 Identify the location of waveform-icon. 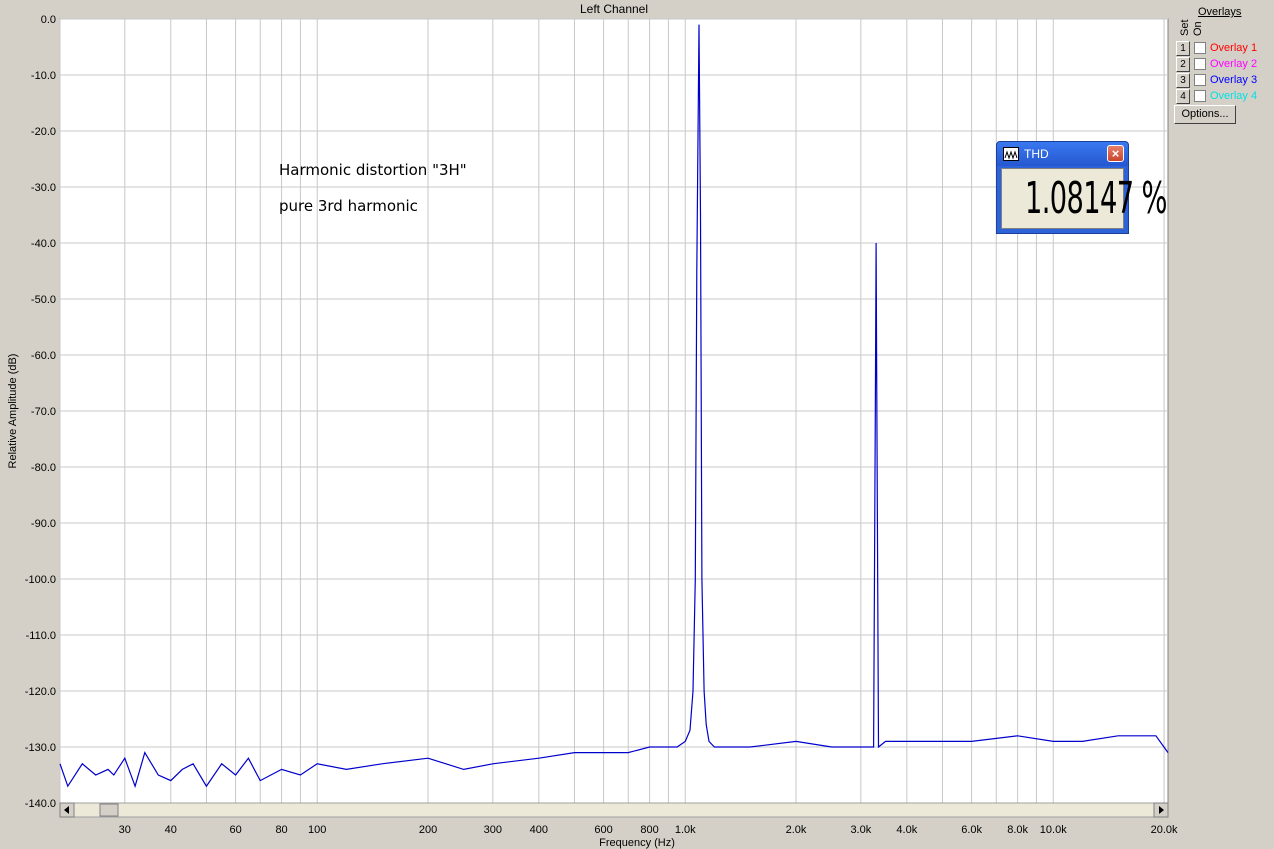
(1011, 154).